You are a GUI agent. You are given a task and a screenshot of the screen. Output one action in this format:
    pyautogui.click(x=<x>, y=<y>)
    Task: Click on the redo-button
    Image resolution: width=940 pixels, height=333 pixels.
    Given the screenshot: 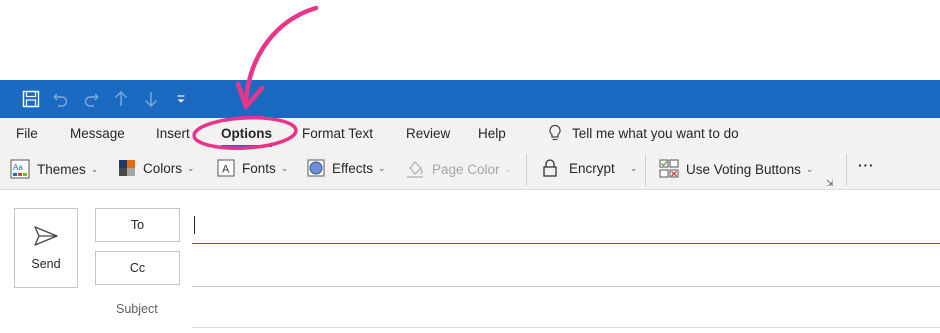 What is the action you would take?
    pyautogui.click(x=91, y=99)
    